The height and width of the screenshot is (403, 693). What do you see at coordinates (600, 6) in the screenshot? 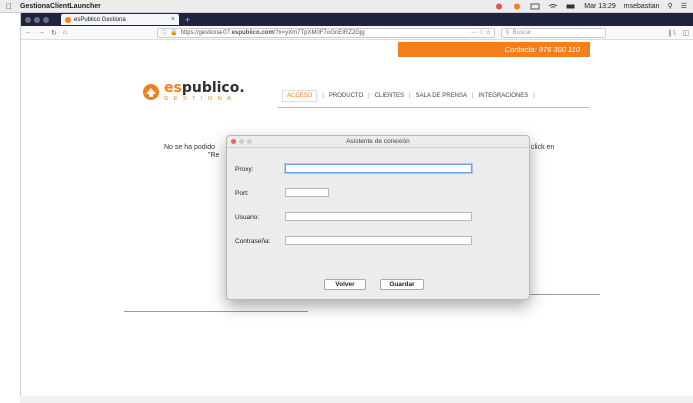
I see `clock: Mar 13:29` at bounding box center [600, 6].